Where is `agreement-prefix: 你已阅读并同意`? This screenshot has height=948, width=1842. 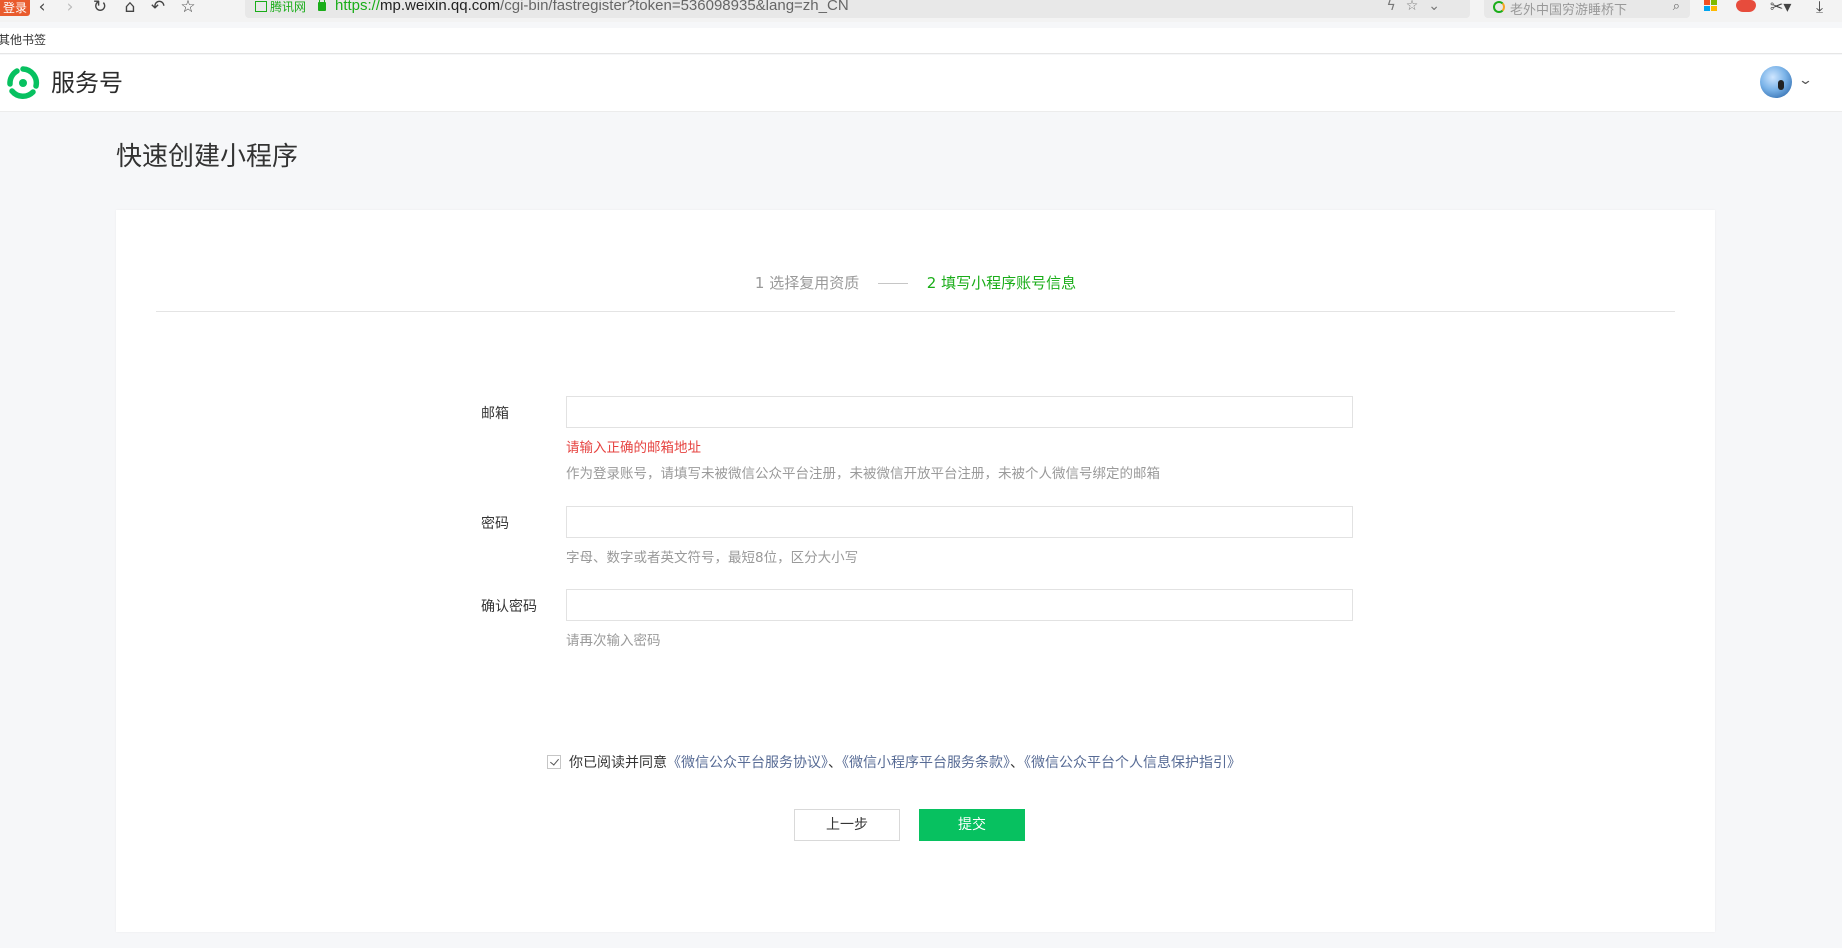 agreement-prefix: 你已阅读并同意 is located at coordinates (618, 763).